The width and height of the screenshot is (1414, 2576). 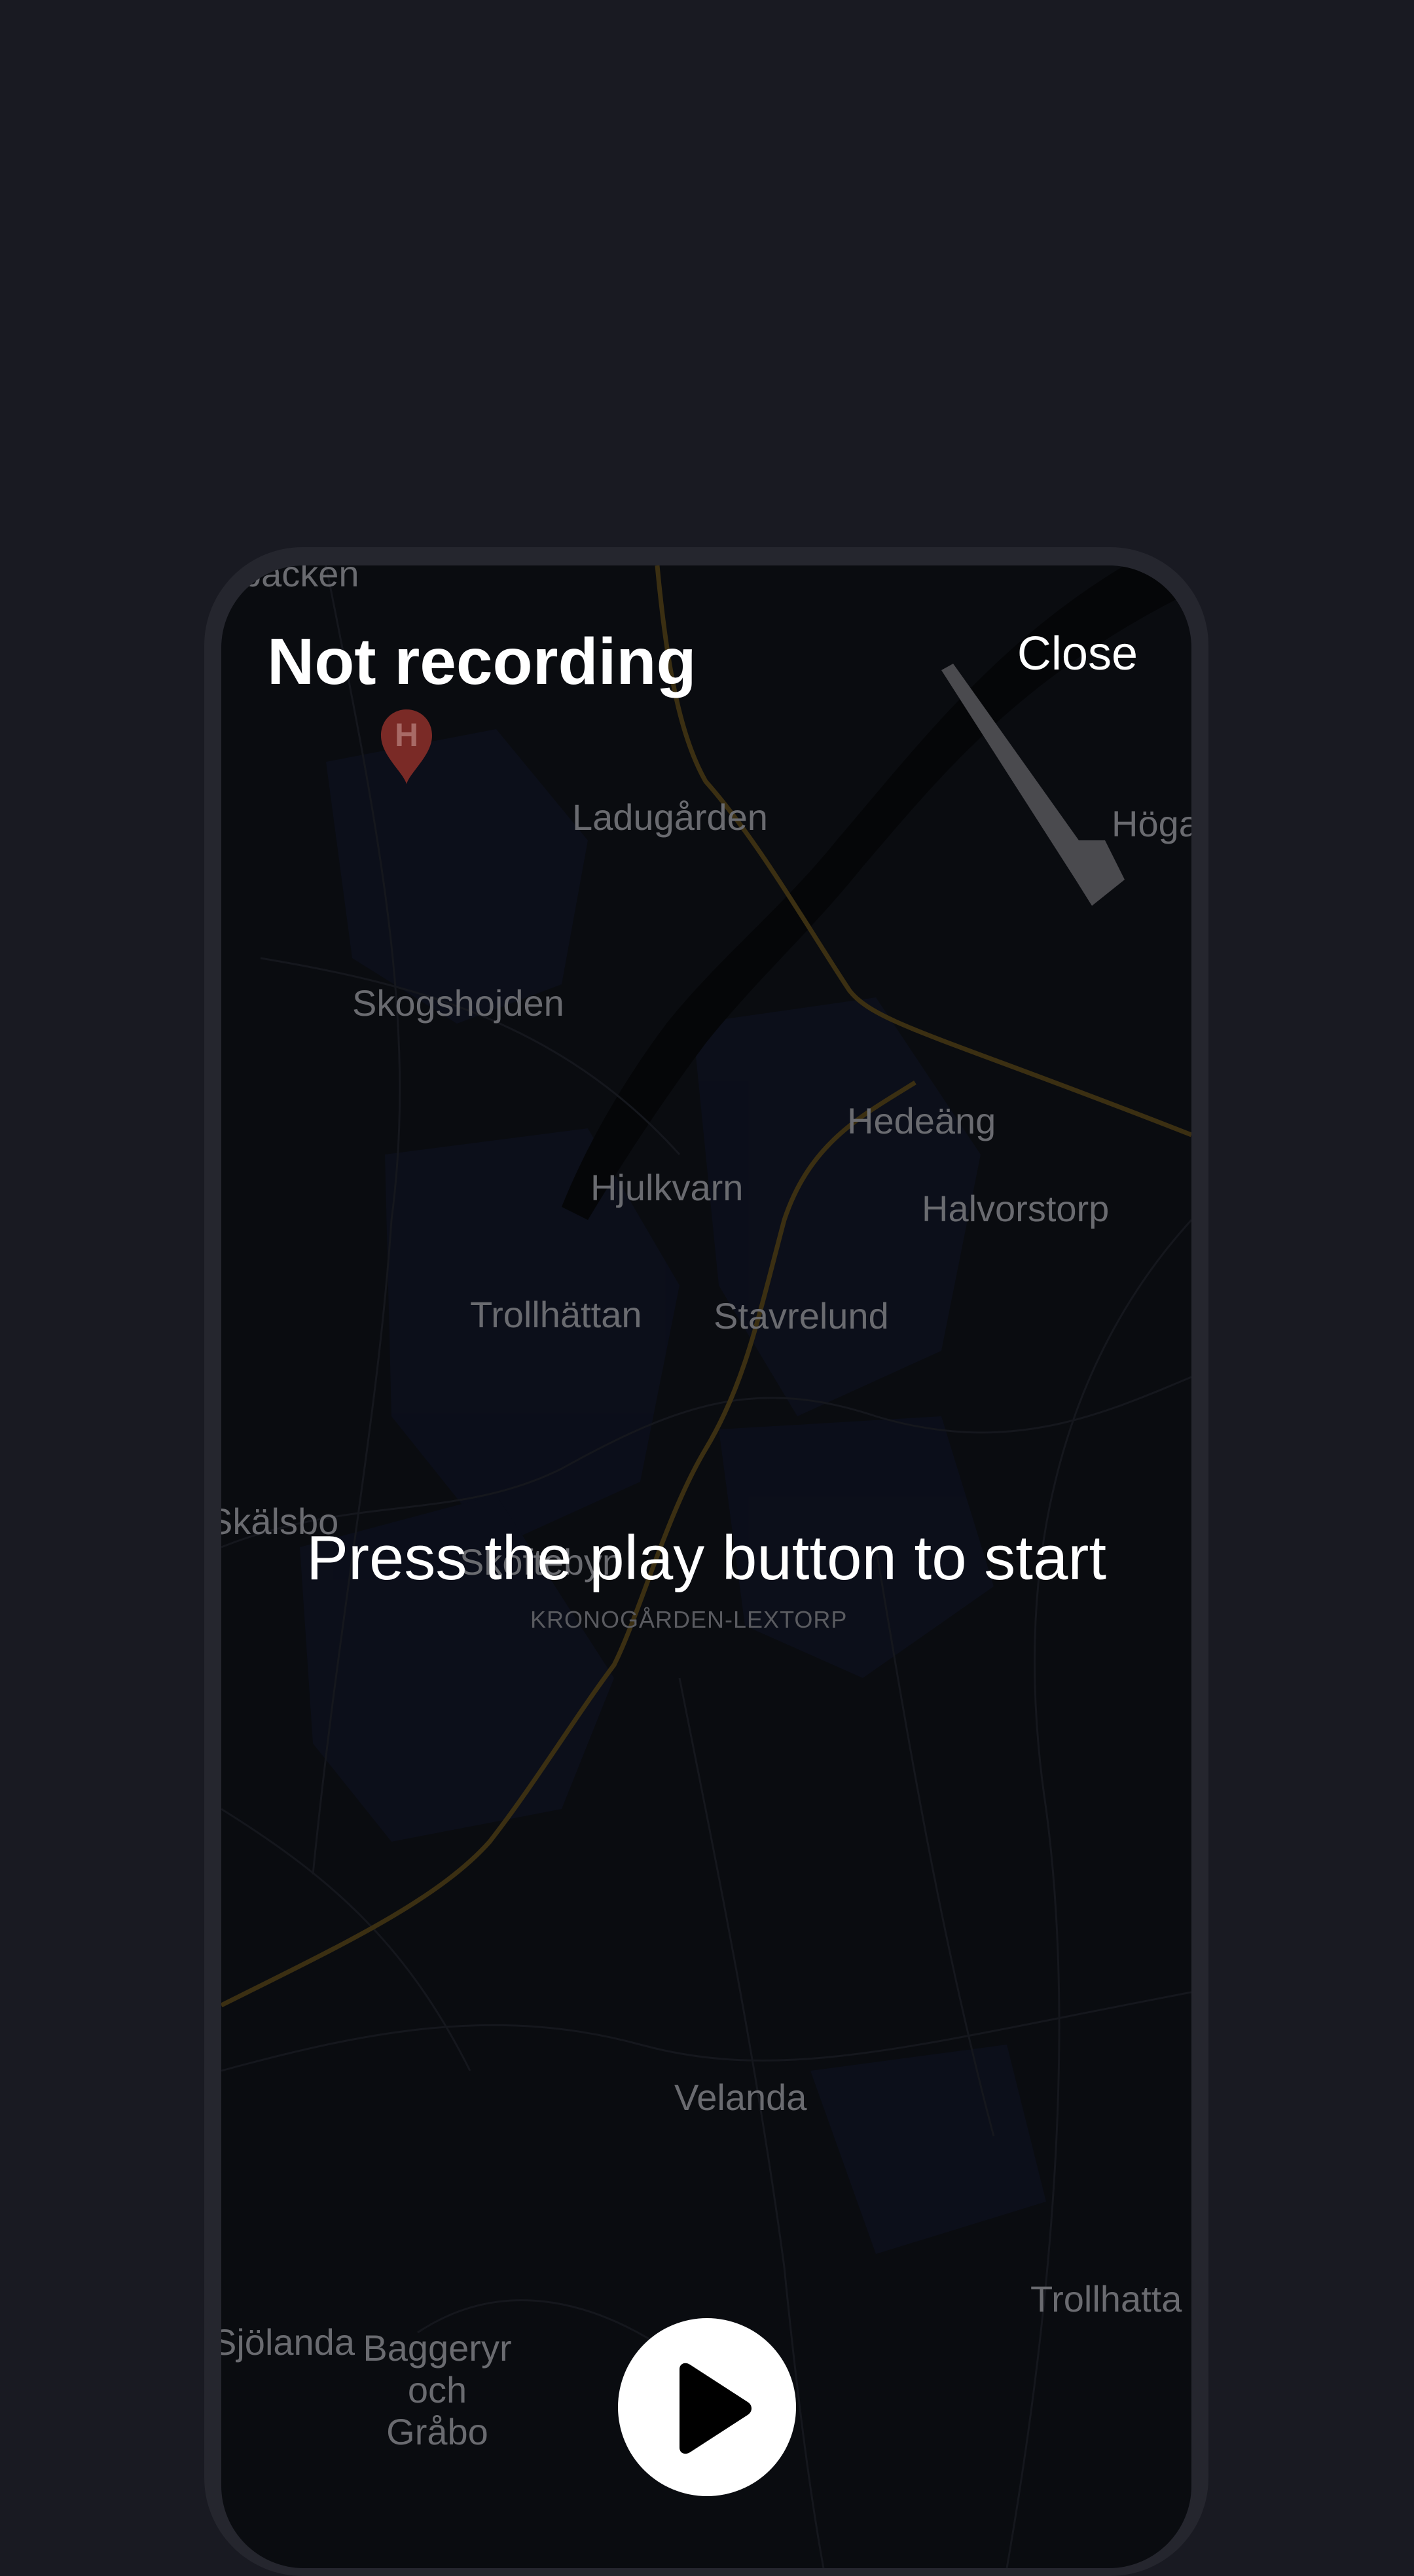 I want to click on hospital-marker-icon: H, so click(x=406, y=746).